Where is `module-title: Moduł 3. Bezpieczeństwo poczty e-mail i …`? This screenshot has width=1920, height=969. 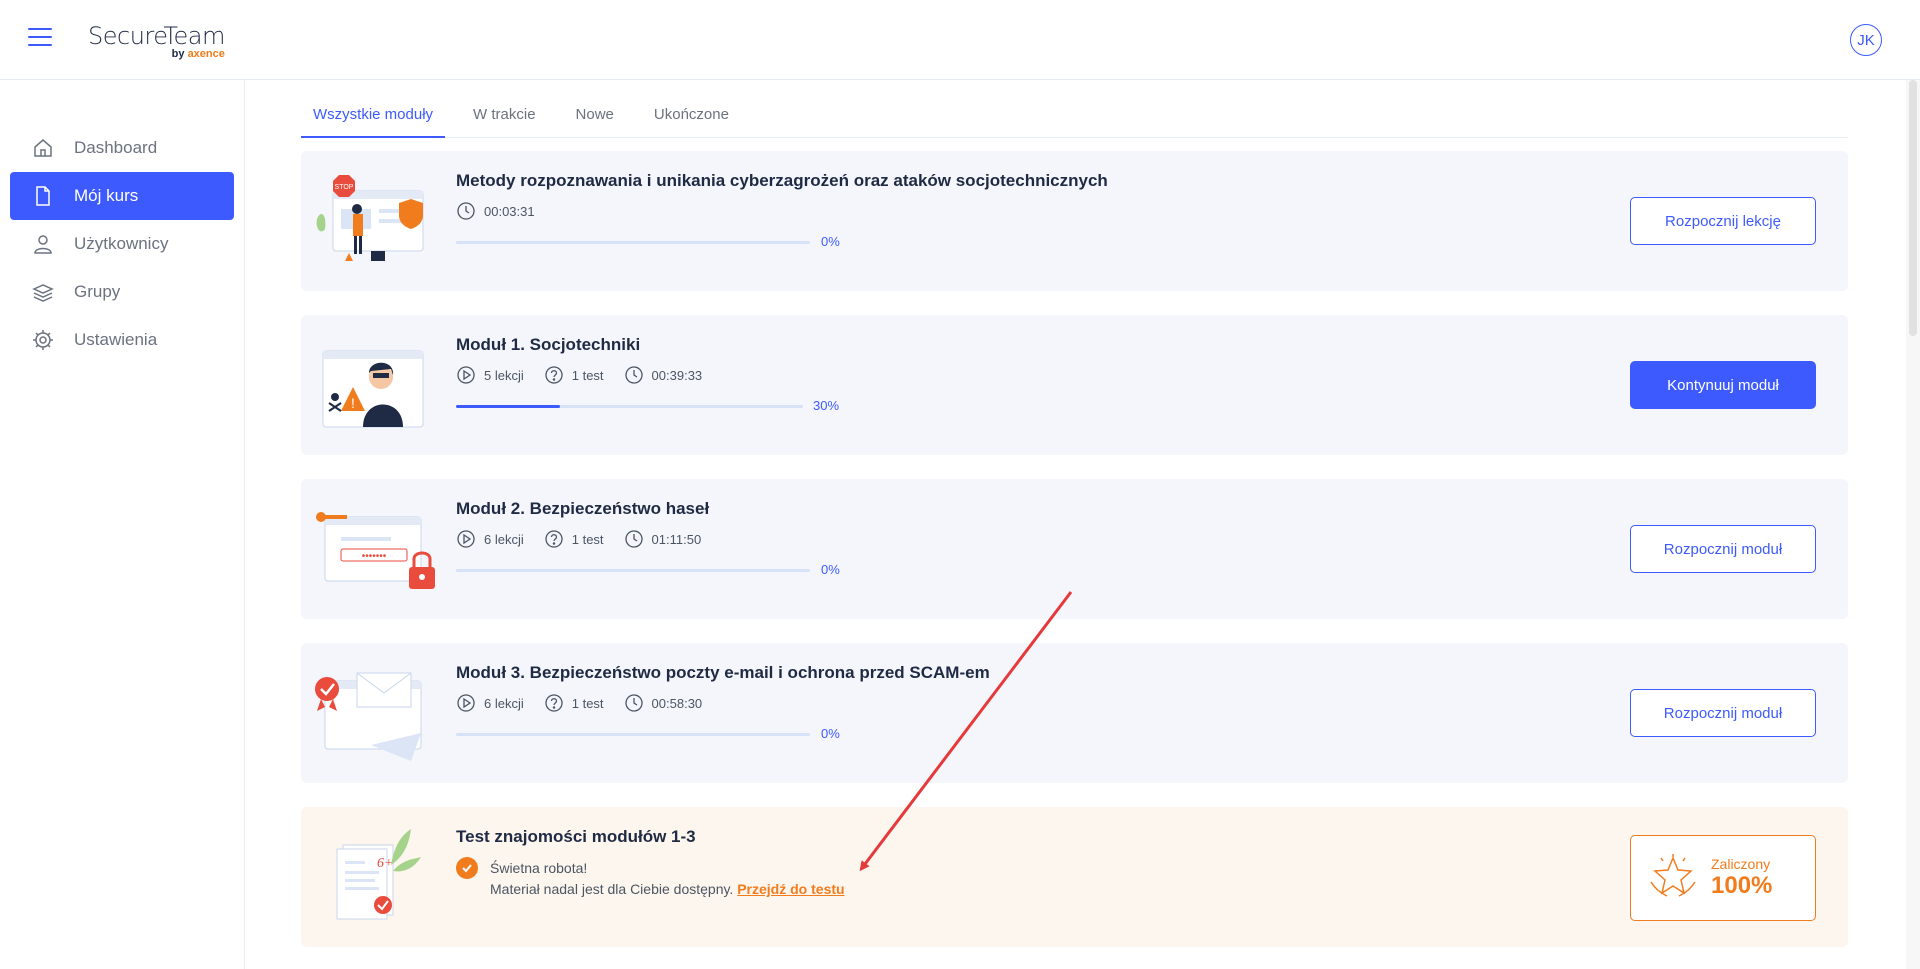 module-title: Moduł 3. Bezpieczeństwo poczty e-mail i … is located at coordinates (723, 672).